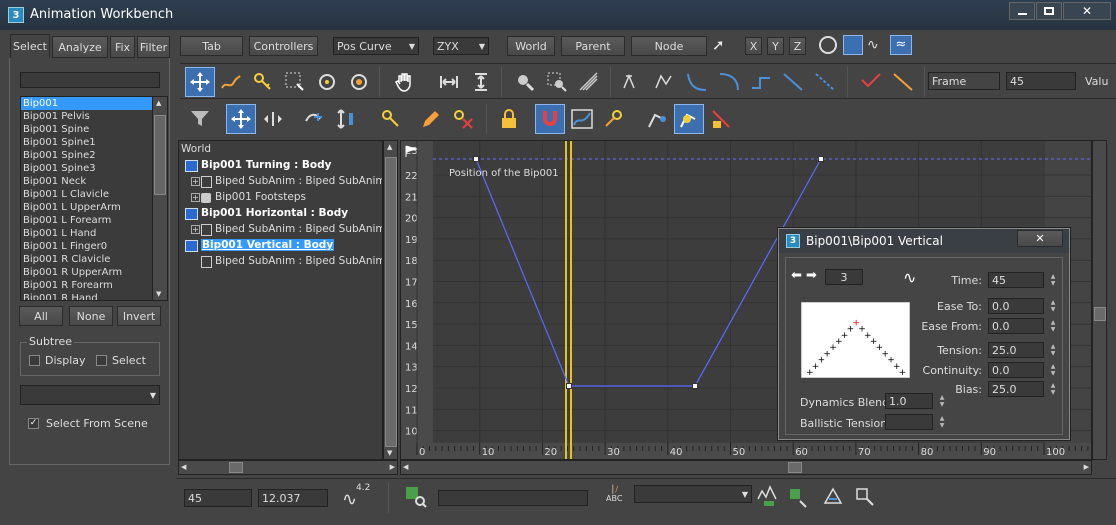 This screenshot has width=1116, height=525. Describe the element at coordinates (153, 47) in the screenshot. I see `tab-filter: Filter` at that location.